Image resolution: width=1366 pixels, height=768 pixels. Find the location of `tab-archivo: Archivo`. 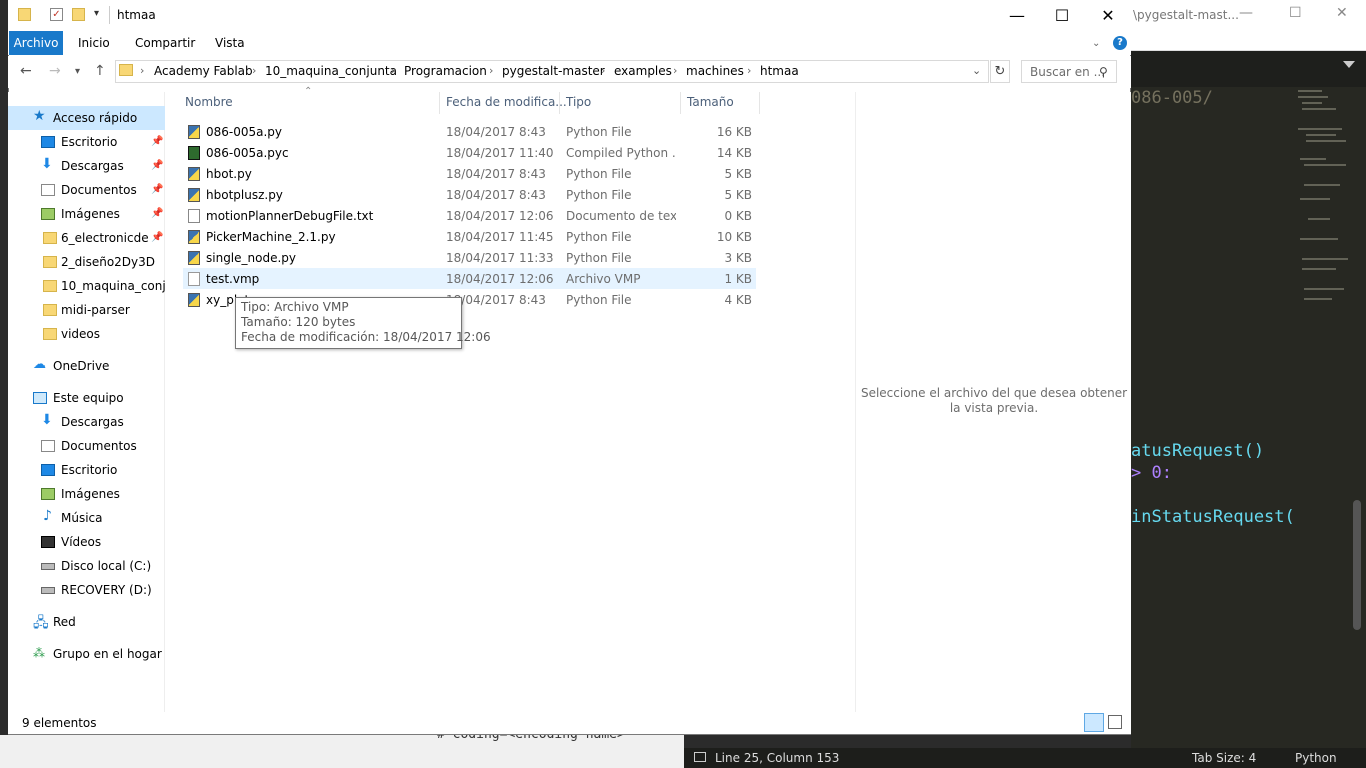

tab-archivo: Archivo is located at coordinates (36, 43).